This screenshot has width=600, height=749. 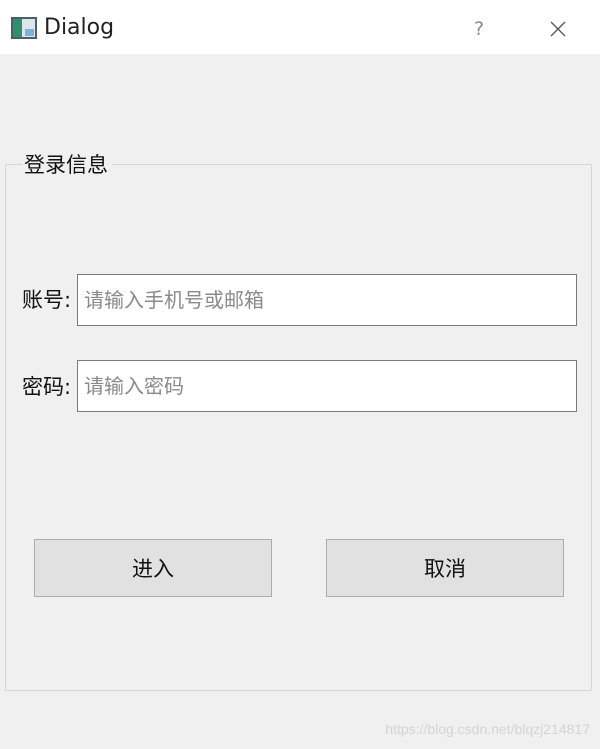 I want to click on close-button, so click(x=558, y=29).